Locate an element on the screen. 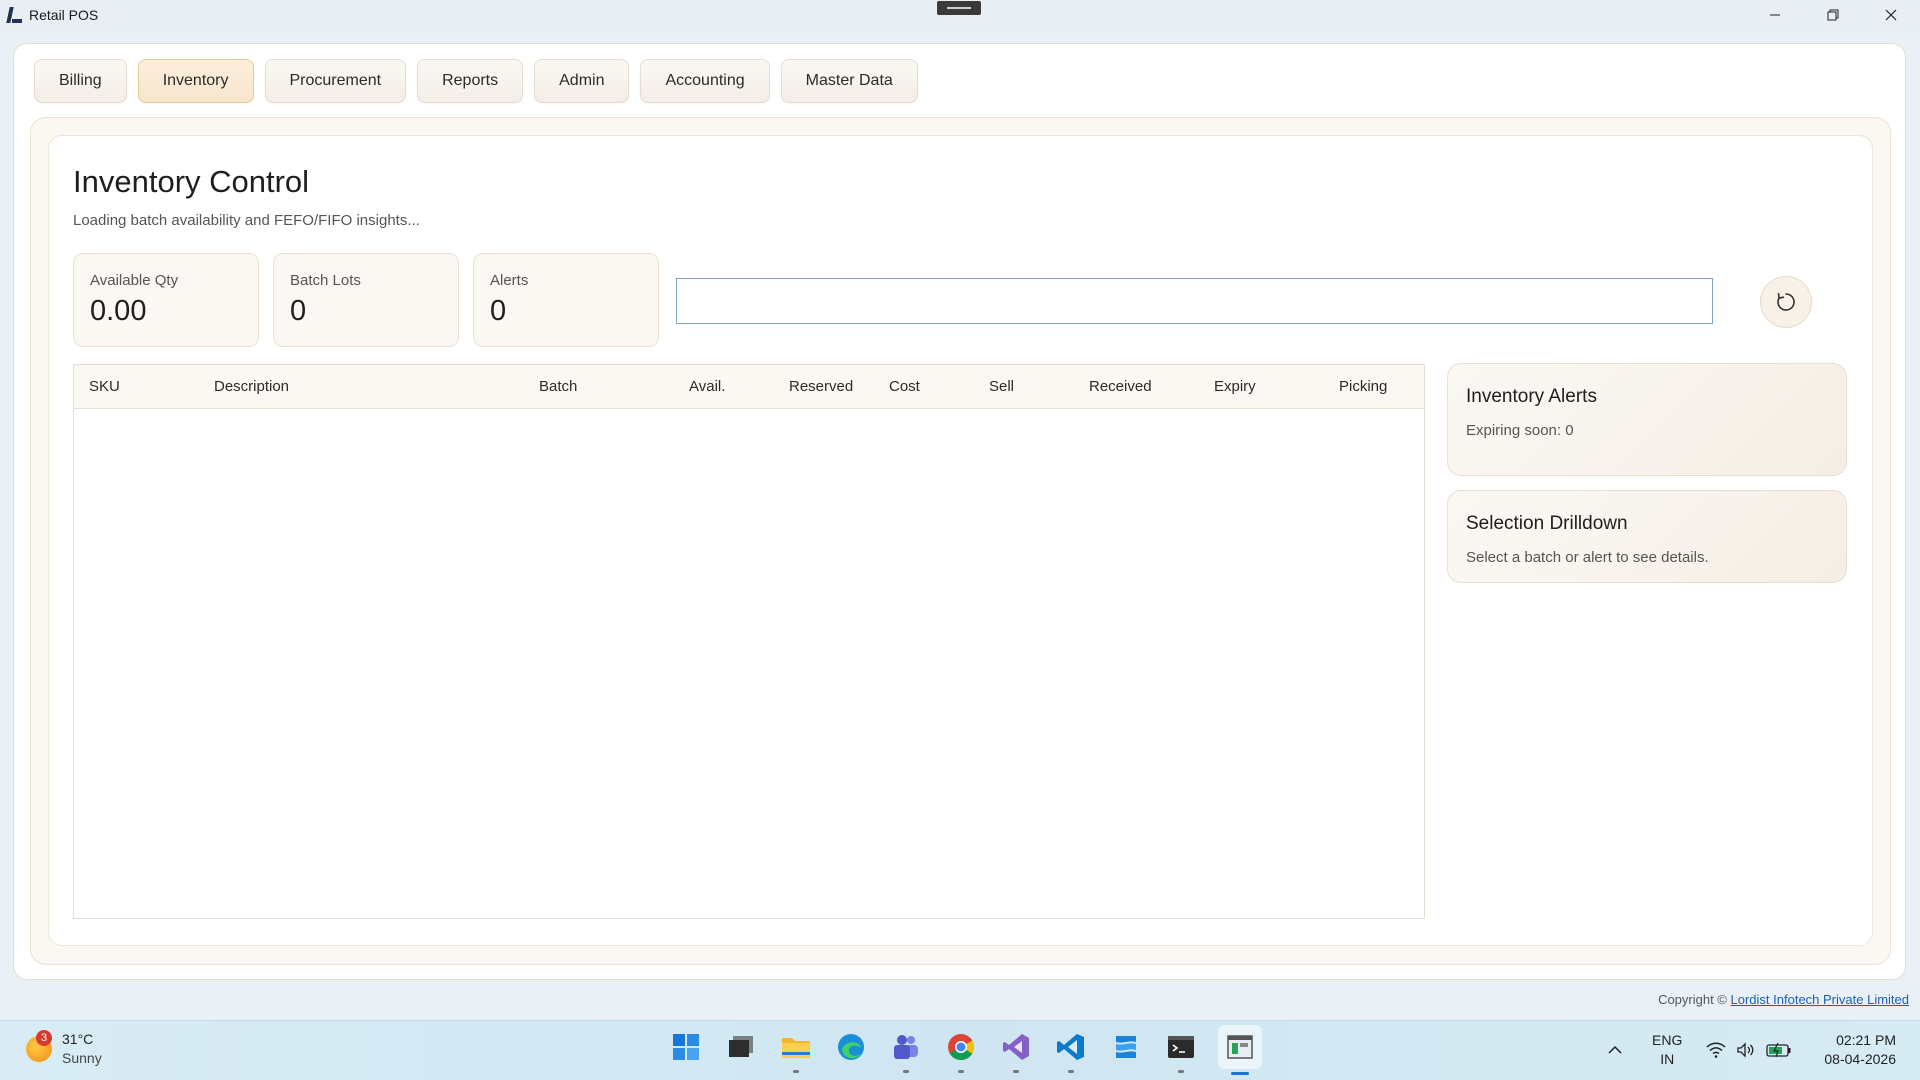 Image resolution: width=1920 pixels, height=1080 pixels. volume-icon is located at coordinates (1746, 1050).